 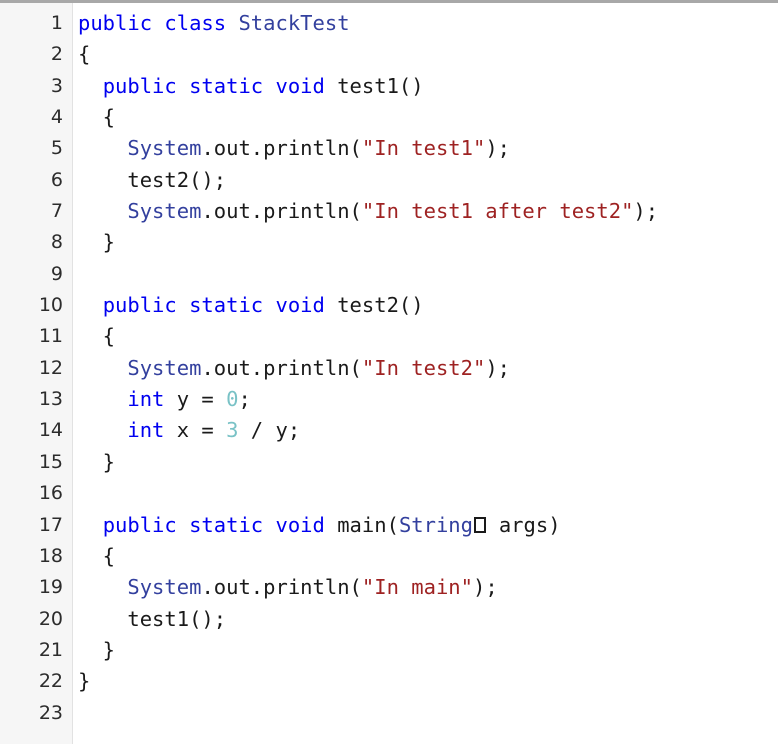 What do you see at coordinates (36, 525) in the screenshot?
I see `line-number: 17` at bounding box center [36, 525].